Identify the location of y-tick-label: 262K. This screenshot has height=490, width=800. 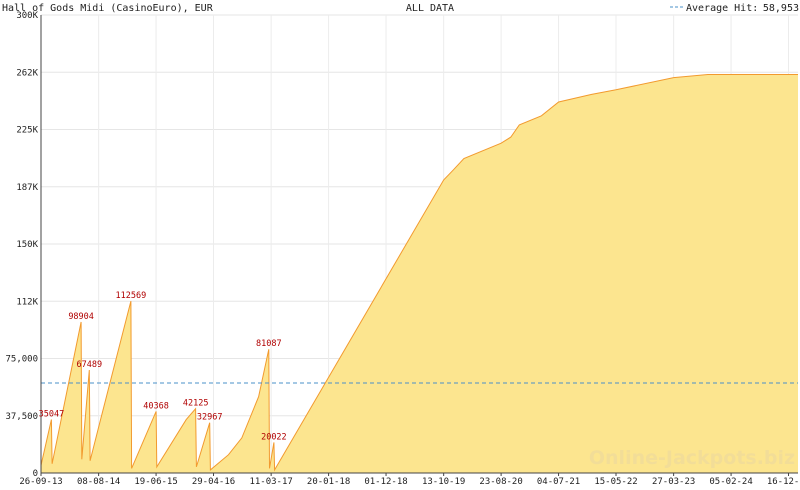
(27, 73).